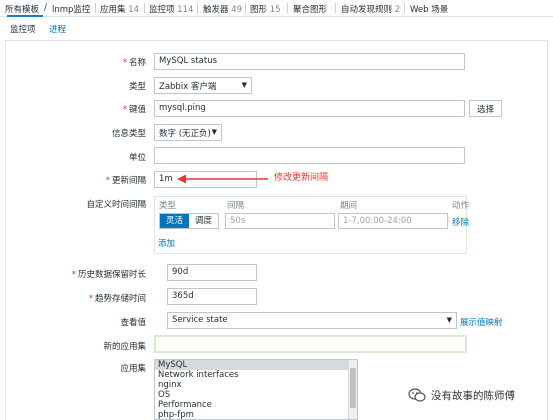  Describe the element at coordinates (256, 414) in the screenshot. I see `list-item: php-fpm` at that location.